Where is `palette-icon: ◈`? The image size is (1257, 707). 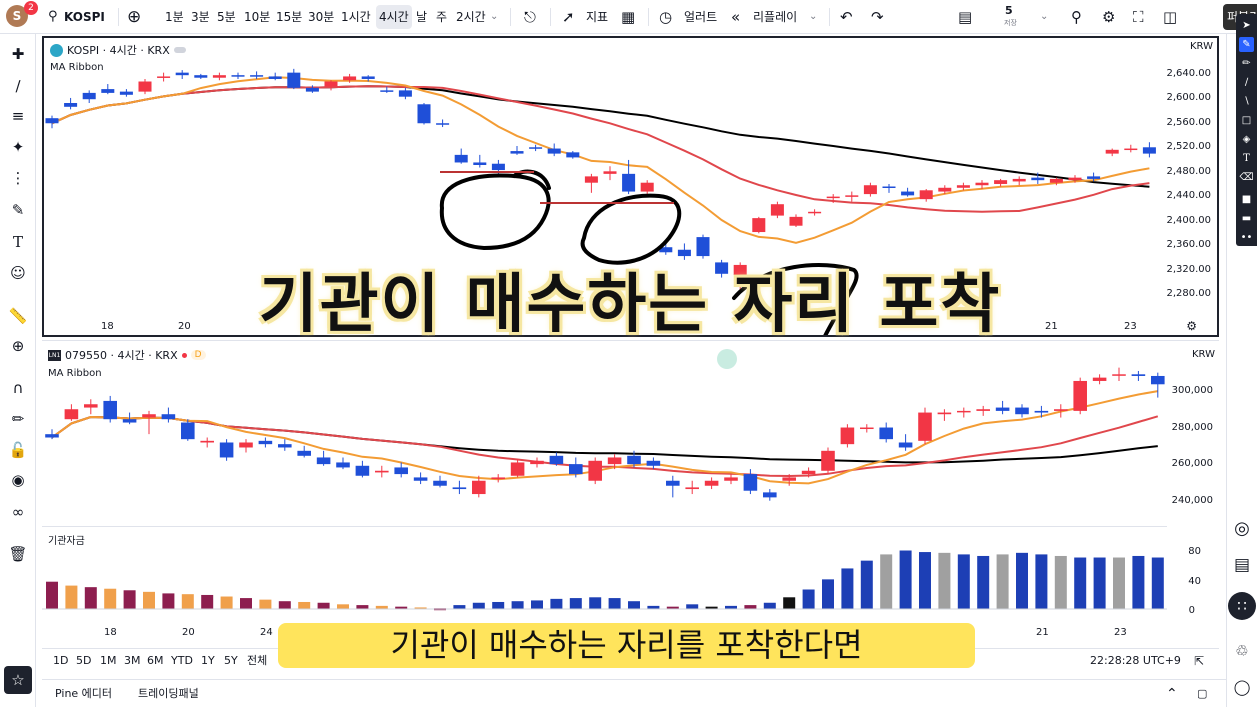
palette-icon: ◈ is located at coordinates (1246, 139).